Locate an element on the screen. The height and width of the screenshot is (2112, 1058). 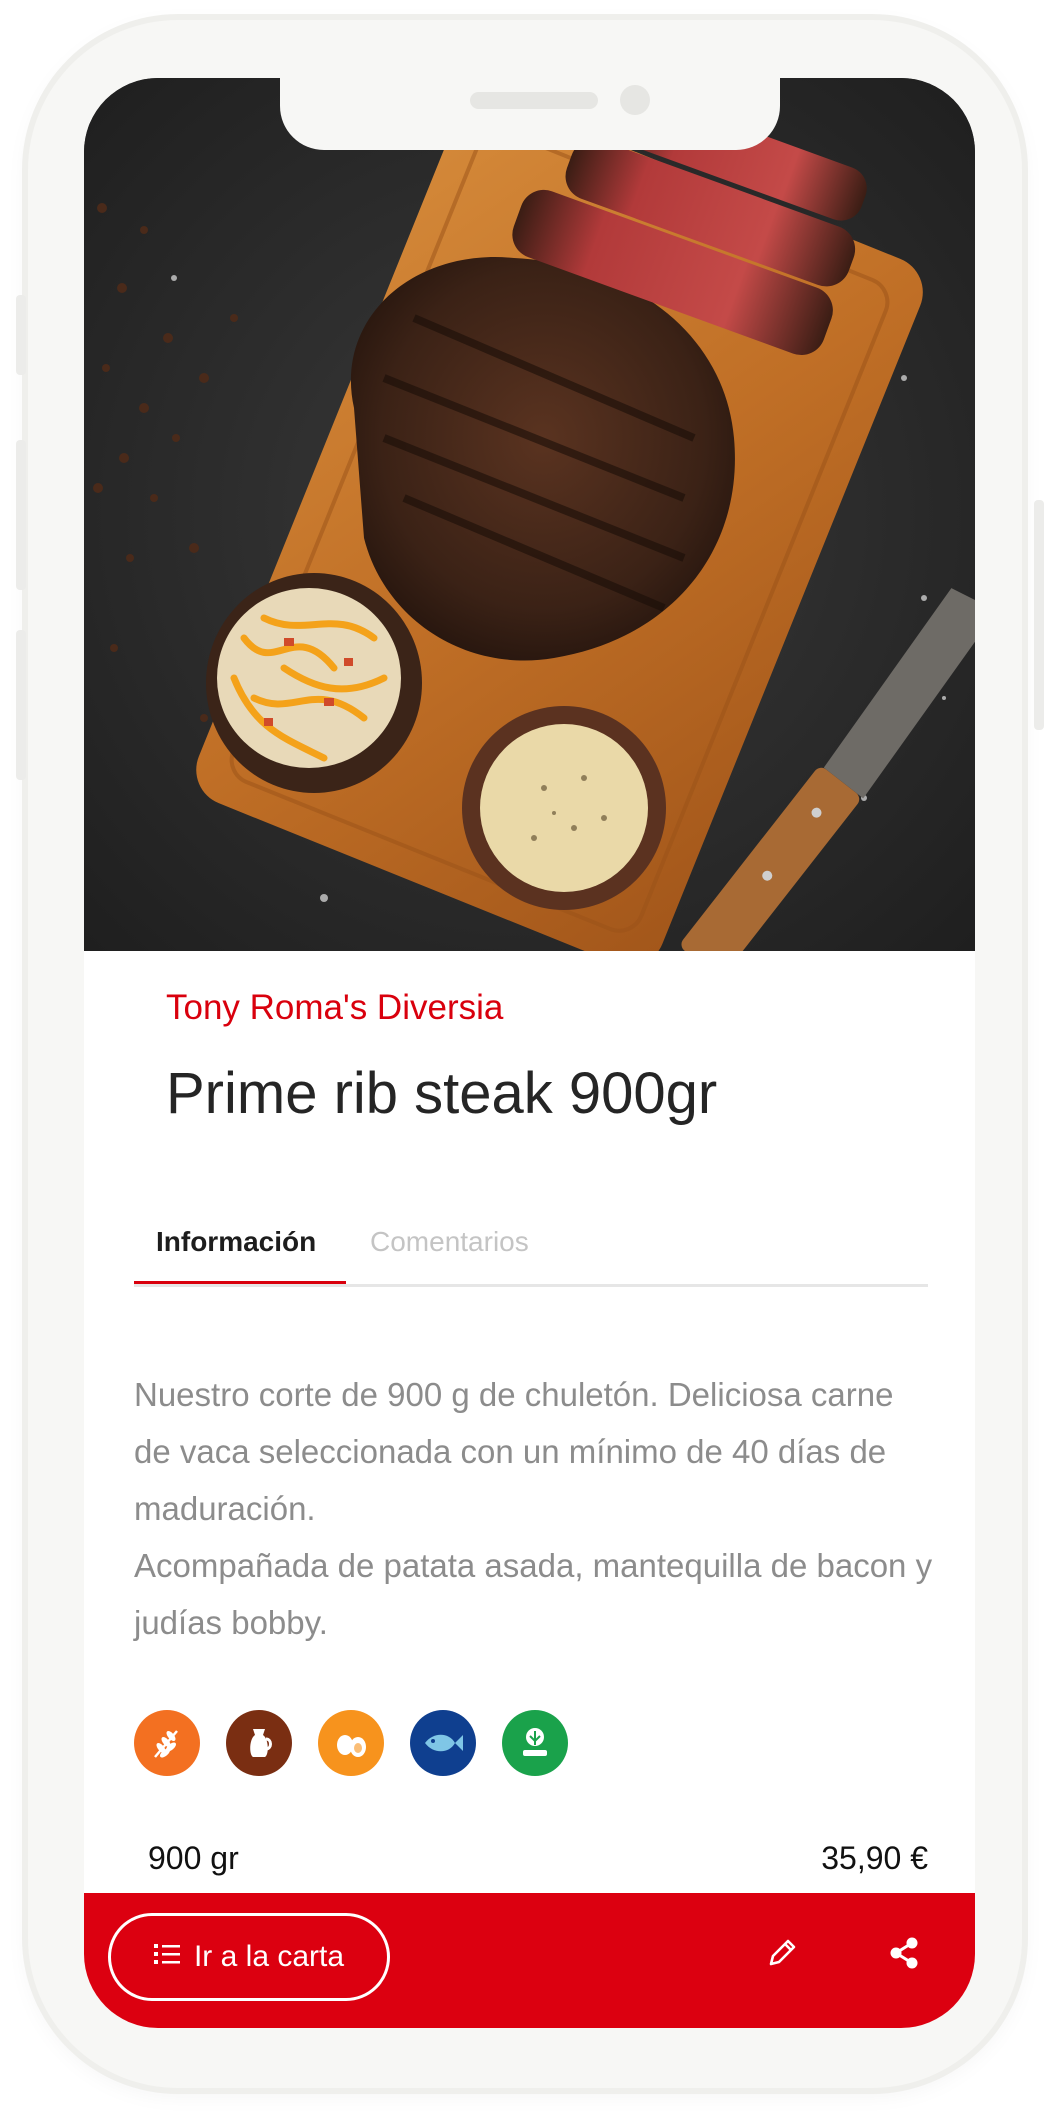
phone-speaker is located at coordinates (534, 100).